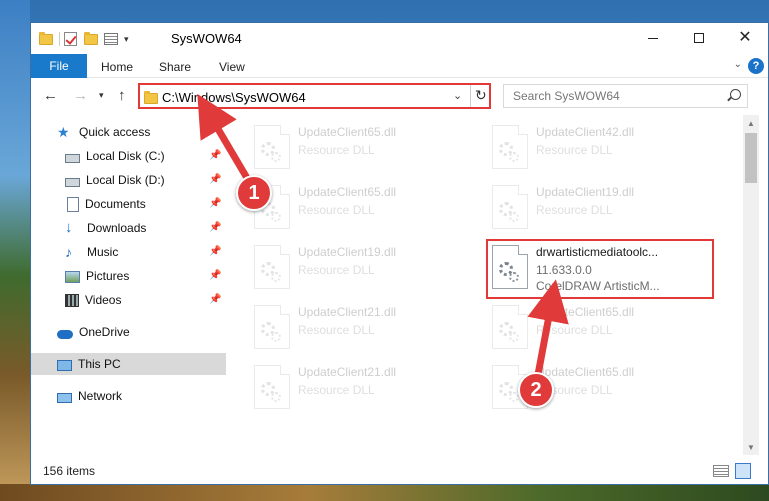 The height and width of the screenshot is (501, 769). I want to click on sidebar-item-downloads: ↓ Downloads 📌, so click(128, 228).